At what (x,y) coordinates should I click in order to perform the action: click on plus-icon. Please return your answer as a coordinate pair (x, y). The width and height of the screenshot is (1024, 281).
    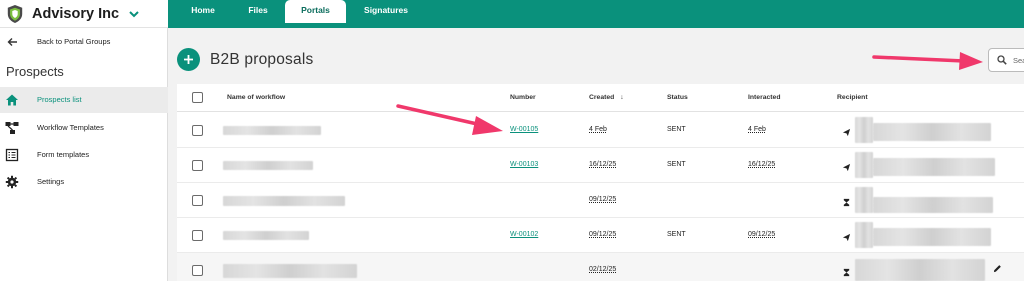
    Looking at the image, I should click on (188, 59).